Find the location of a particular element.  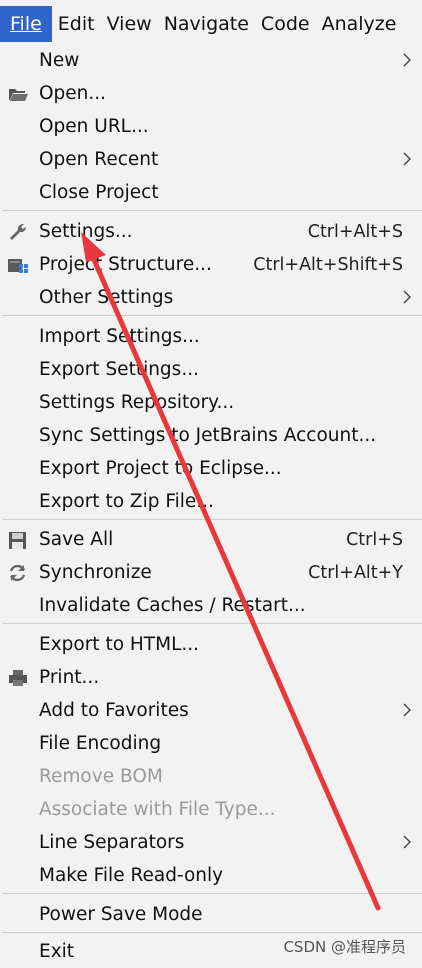

menu-item-other-settings: Other Settings is located at coordinates (211, 297).